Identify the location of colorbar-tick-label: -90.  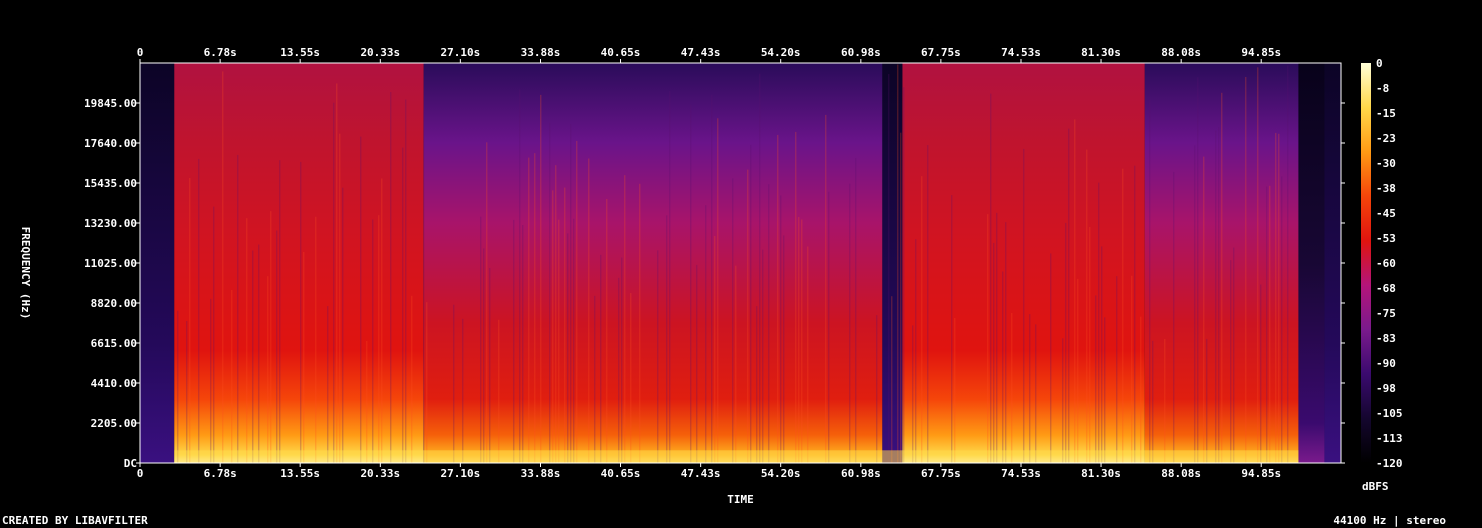
(1386, 363).